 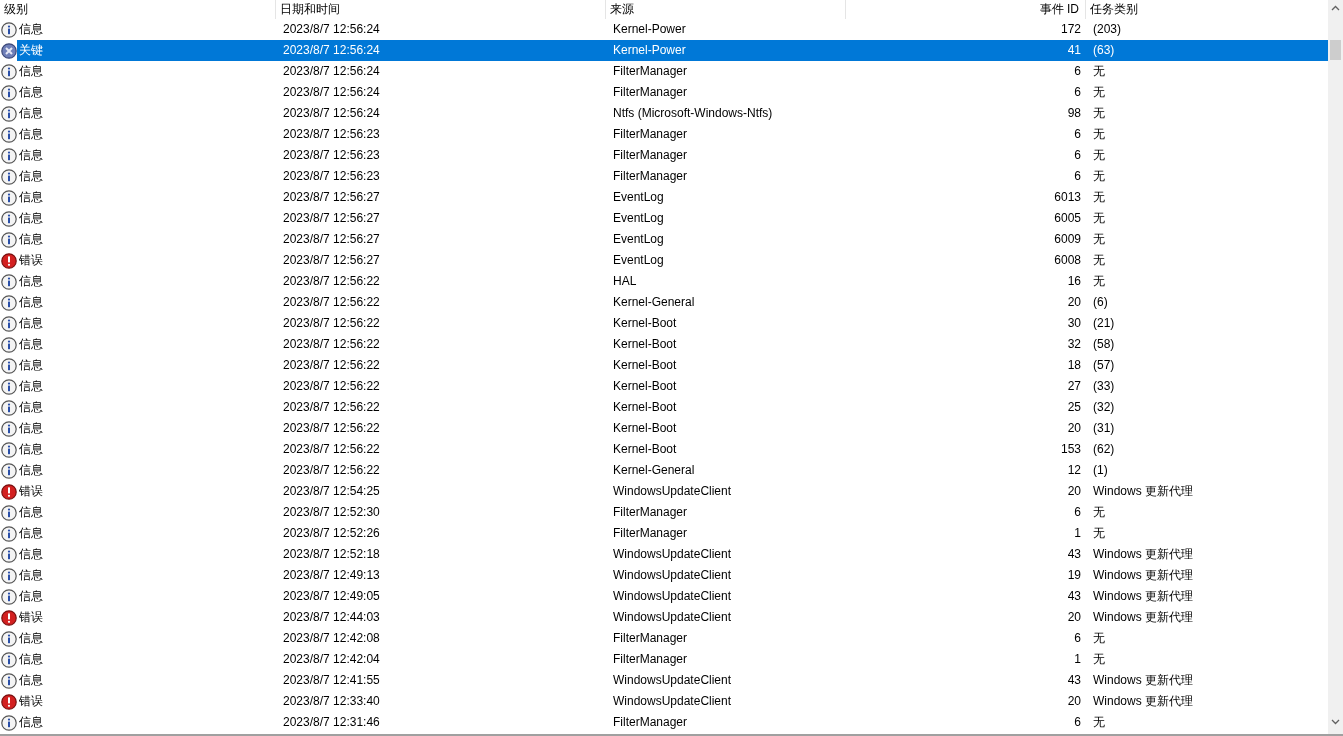 I want to click on event-row: 信息 2023/8/7 12:42:08 FilterManager 6 无, so click(x=664, y=638).